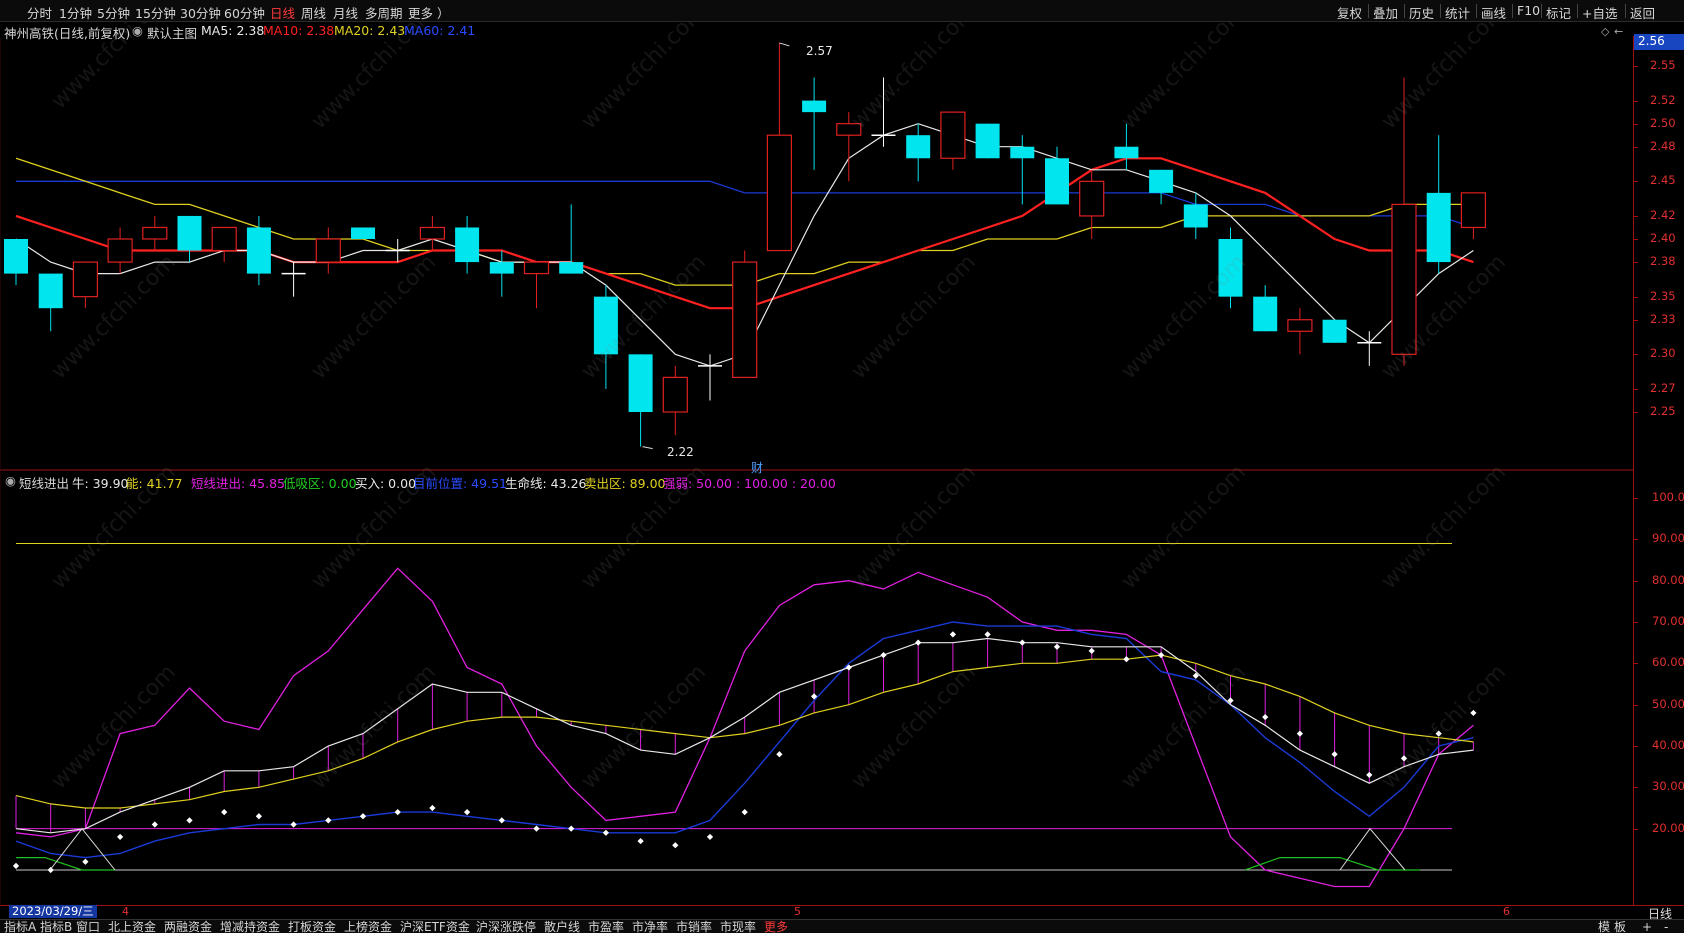  I want to click on line-ma60, so click(745, 204).